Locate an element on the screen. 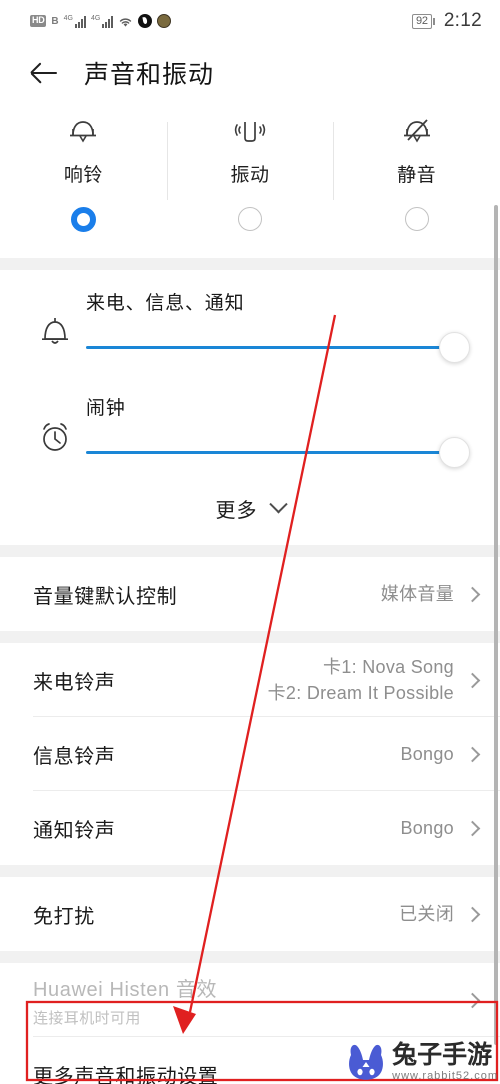  vertical-scrollbar is located at coordinates (496, 625).